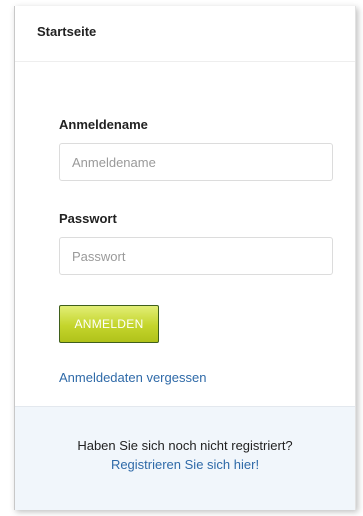 The height and width of the screenshot is (516, 363). Describe the element at coordinates (103, 124) in the screenshot. I see `username-label: Anmeldename` at that location.